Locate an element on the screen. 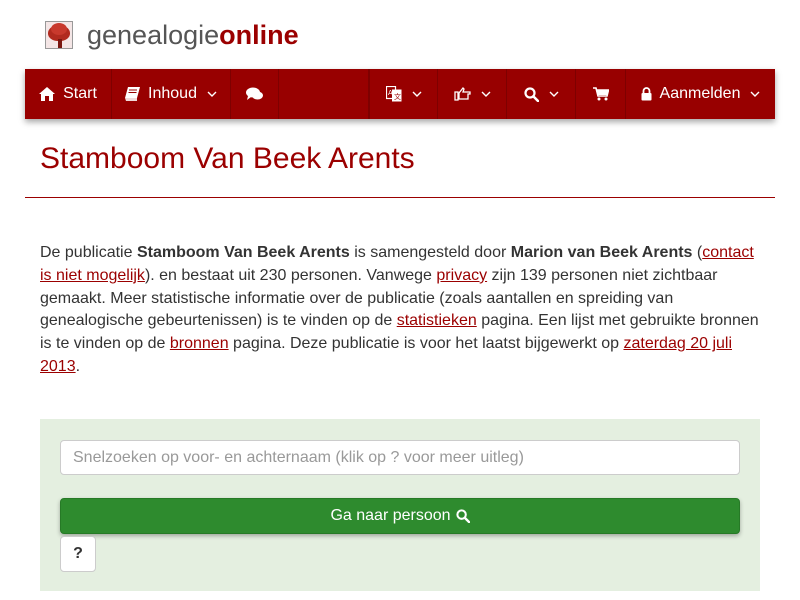  intro-text-2: is samengesteld door is located at coordinates (430, 252).